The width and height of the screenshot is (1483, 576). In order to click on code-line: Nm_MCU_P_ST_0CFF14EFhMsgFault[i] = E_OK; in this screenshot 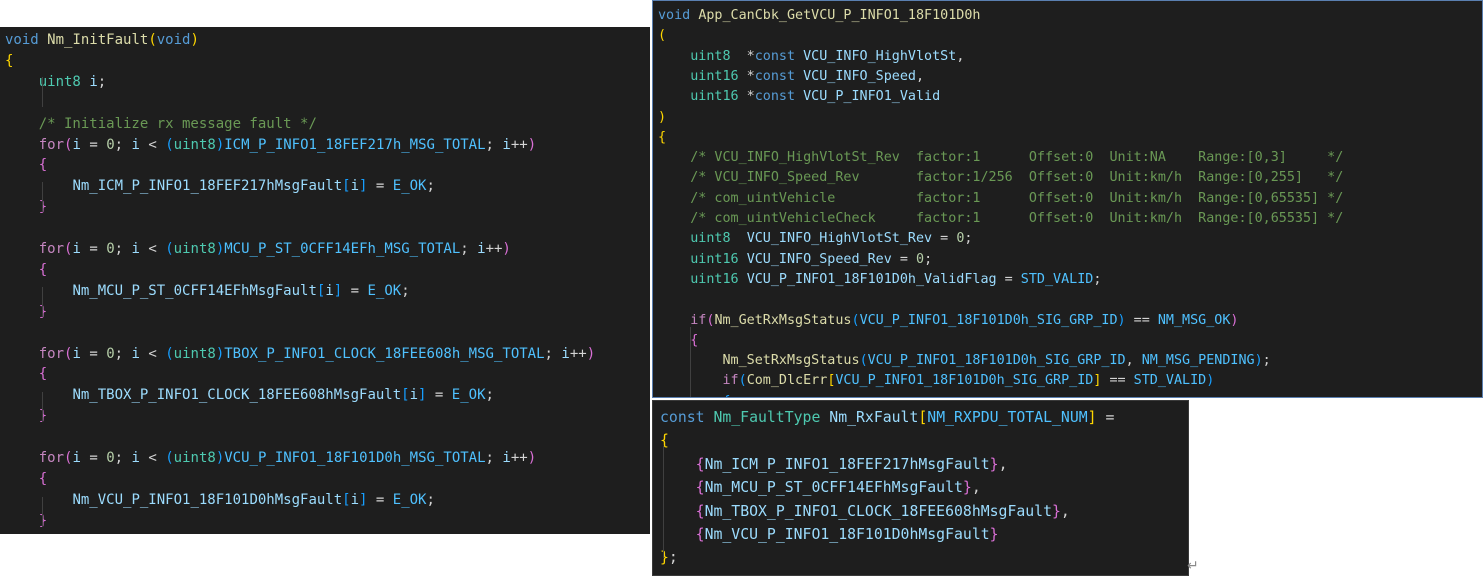, I will do `click(207, 291)`.